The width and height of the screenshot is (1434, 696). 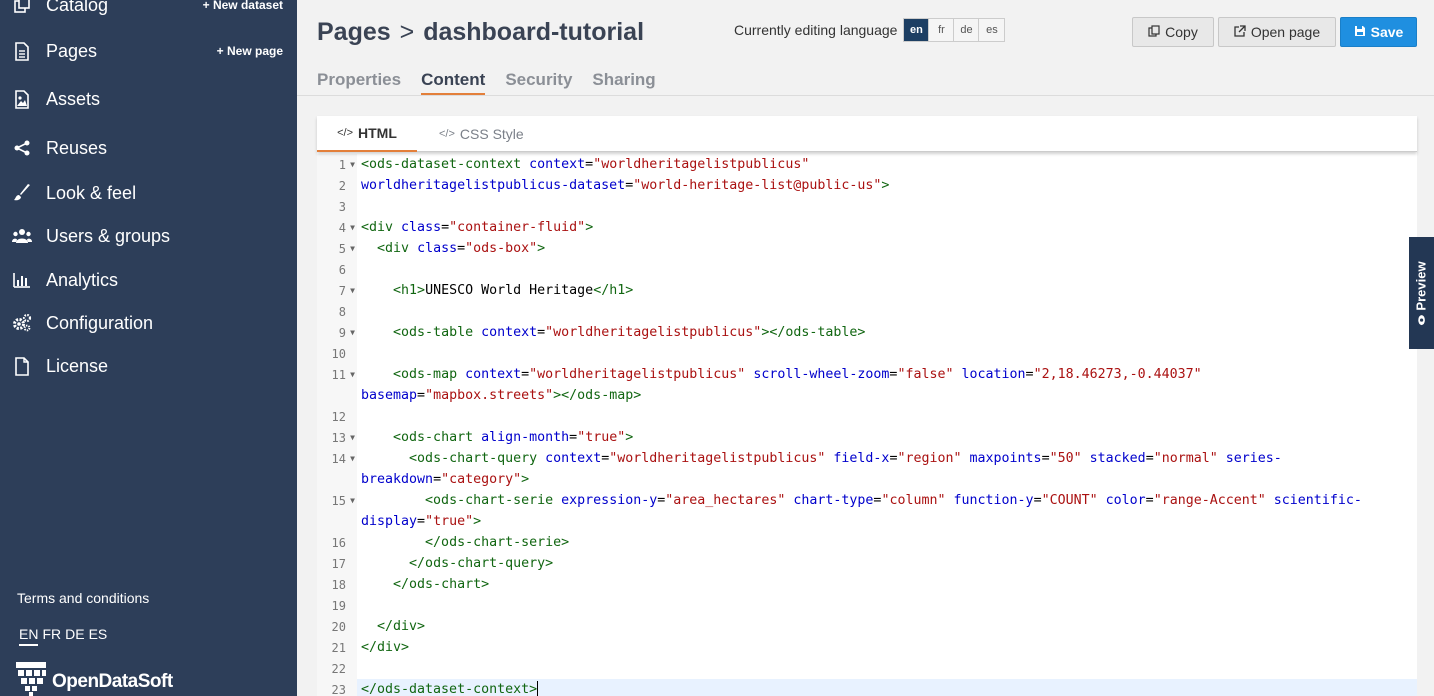 What do you see at coordinates (343, 374) in the screenshot?
I see `line-number: 11 ▼` at bounding box center [343, 374].